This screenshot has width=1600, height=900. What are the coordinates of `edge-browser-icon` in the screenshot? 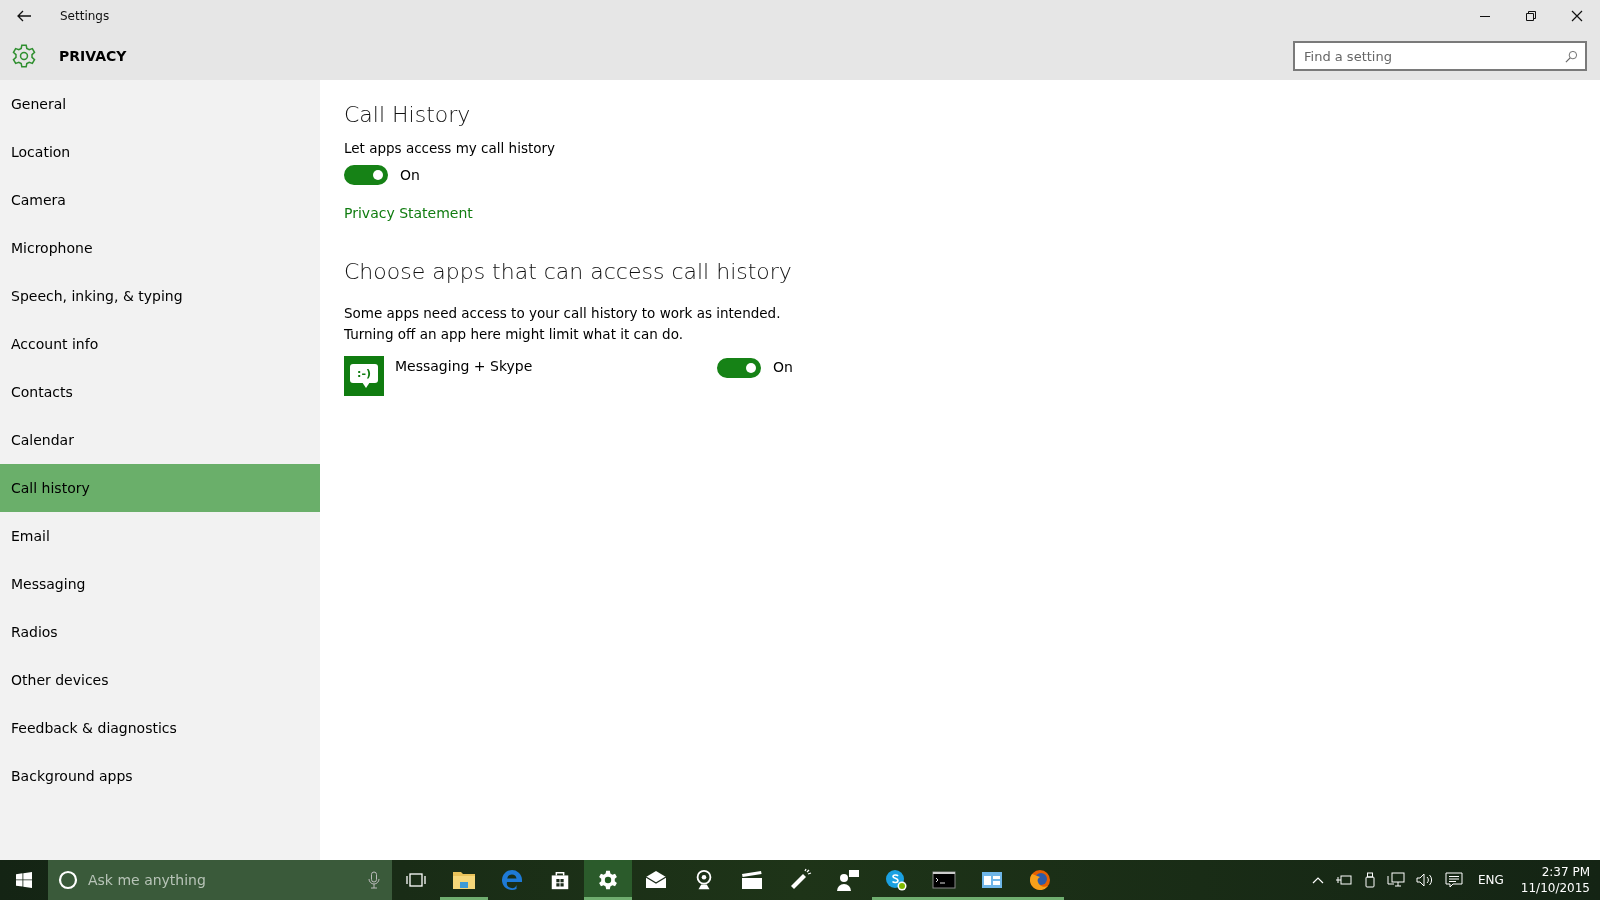 It's located at (512, 880).